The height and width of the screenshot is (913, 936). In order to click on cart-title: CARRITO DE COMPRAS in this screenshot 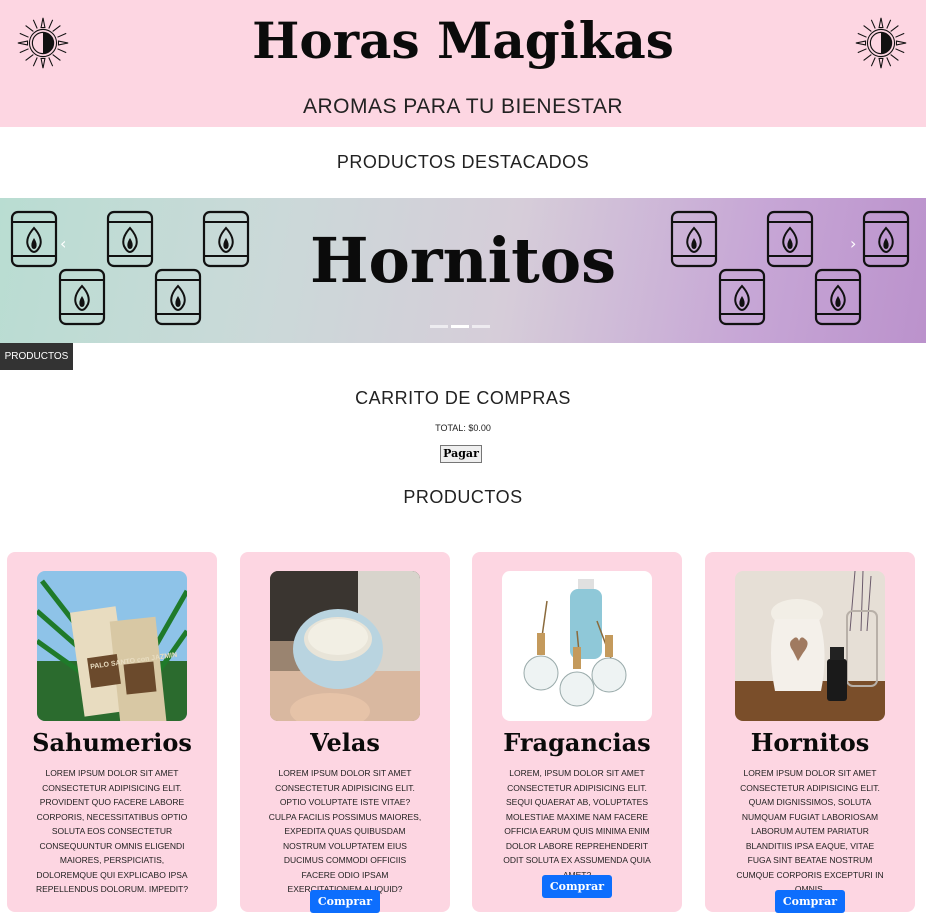, I will do `click(463, 398)`.